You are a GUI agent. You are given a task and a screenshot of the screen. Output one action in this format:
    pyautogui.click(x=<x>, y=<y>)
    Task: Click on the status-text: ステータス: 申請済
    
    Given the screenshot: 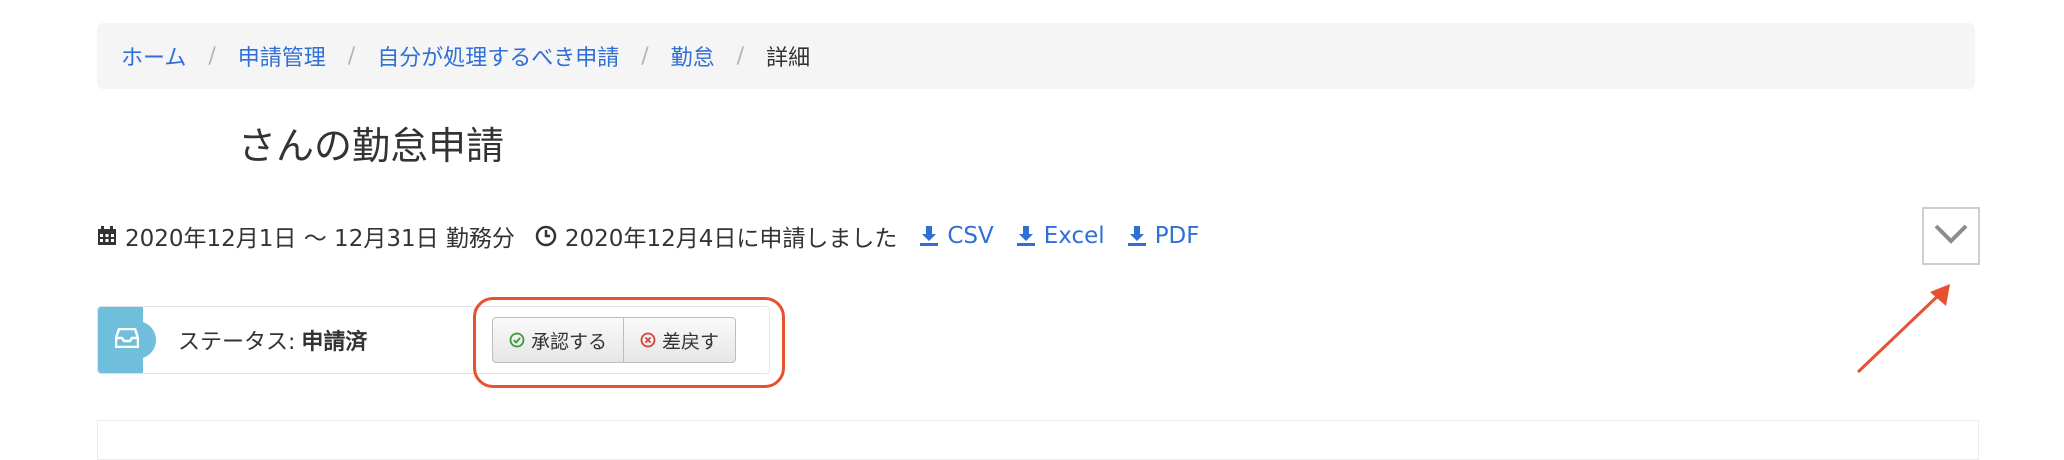 What is the action you would take?
    pyautogui.click(x=272, y=340)
    